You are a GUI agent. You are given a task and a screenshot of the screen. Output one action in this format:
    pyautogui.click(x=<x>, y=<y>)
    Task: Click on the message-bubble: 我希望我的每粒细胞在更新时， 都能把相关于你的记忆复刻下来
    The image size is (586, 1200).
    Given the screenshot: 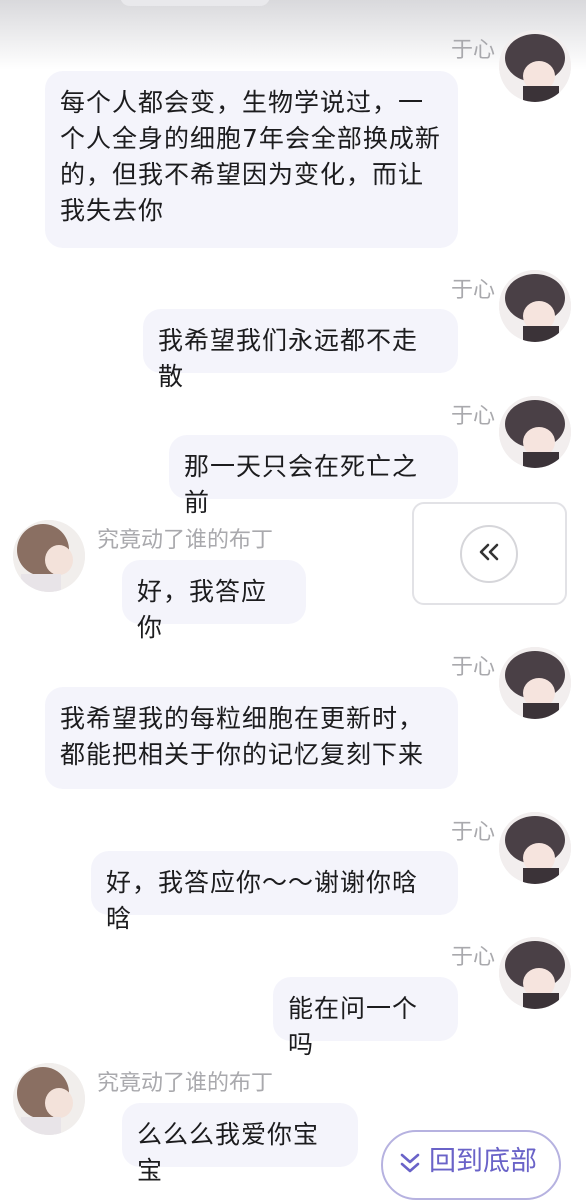 What is the action you would take?
    pyautogui.click(x=251, y=738)
    